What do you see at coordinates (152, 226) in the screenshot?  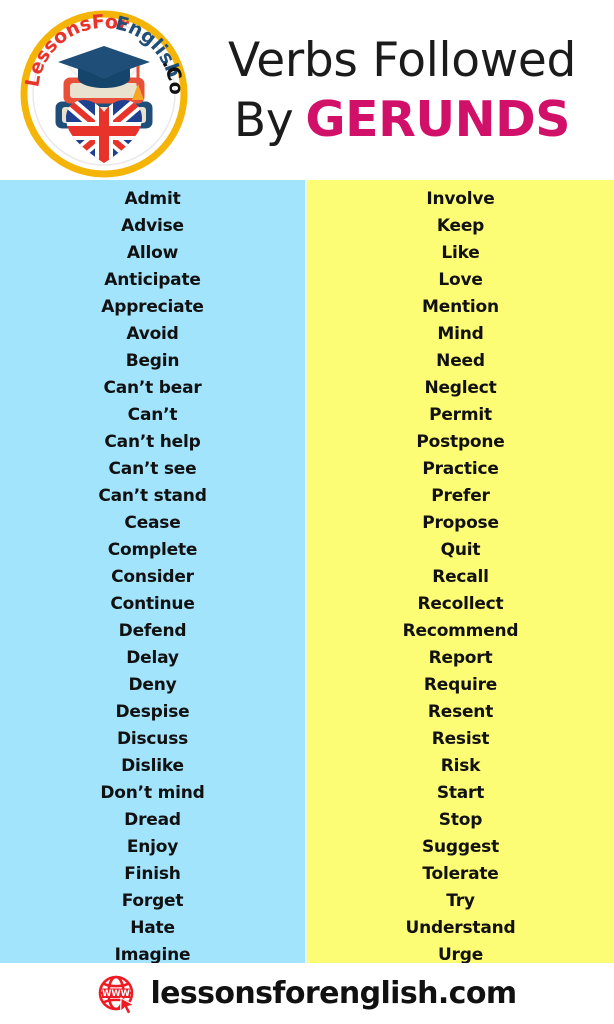 I see `verb-item: Advise` at bounding box center [152, 226].